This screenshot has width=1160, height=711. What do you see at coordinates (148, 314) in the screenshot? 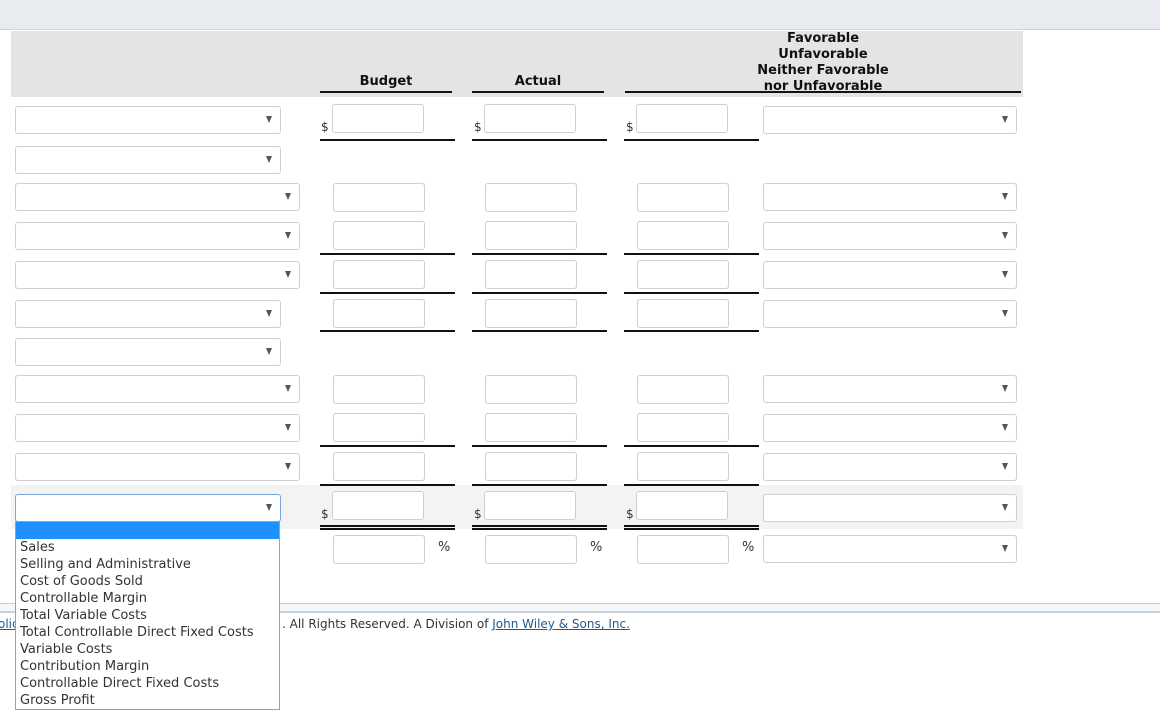
I see `row-6-label-select` at bounding box center [148, 314].